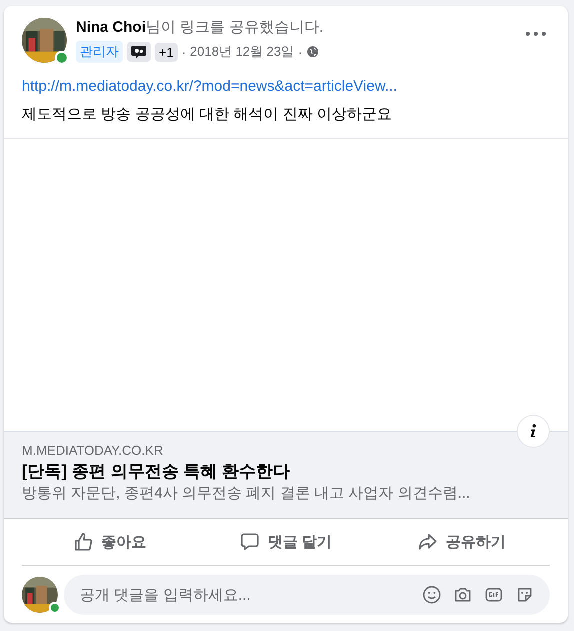 The width and height of the screenshot is (574, 631). What do you see at coordinates (462, 542) in the screenshot?
I see `share-button: 공유하기` at bounding box center [462, 542].